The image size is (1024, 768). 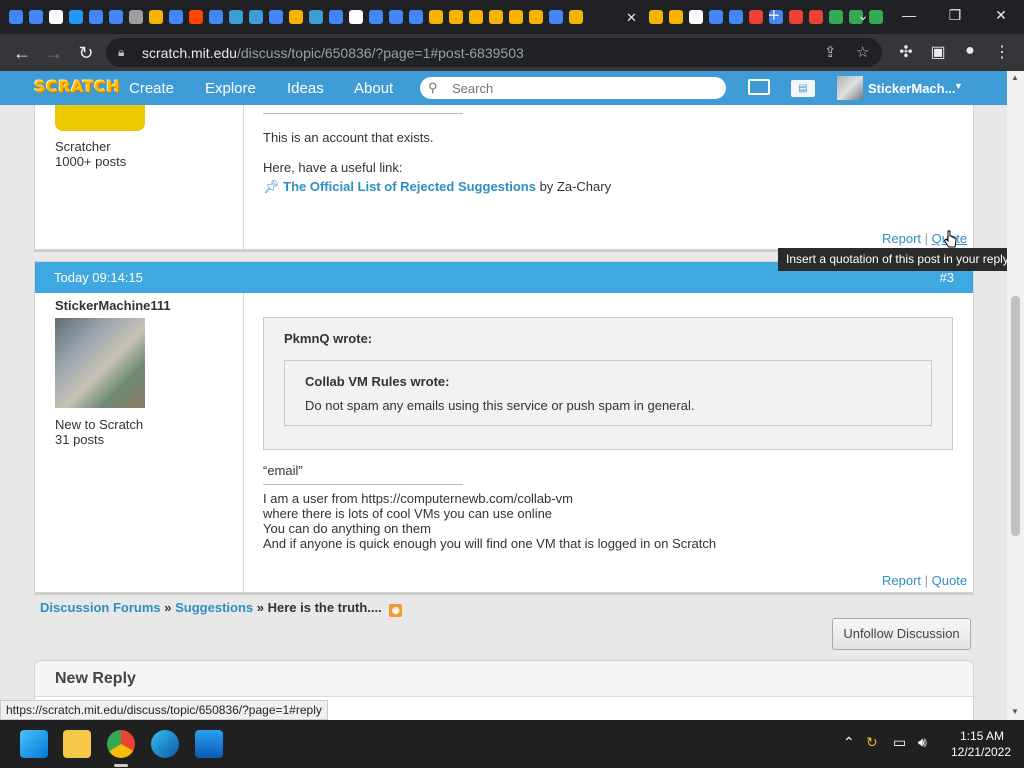 What do you see at coordinates (22, 53) in the screenshot?
I see `back-button: ←` at bounding box center [22, 53].